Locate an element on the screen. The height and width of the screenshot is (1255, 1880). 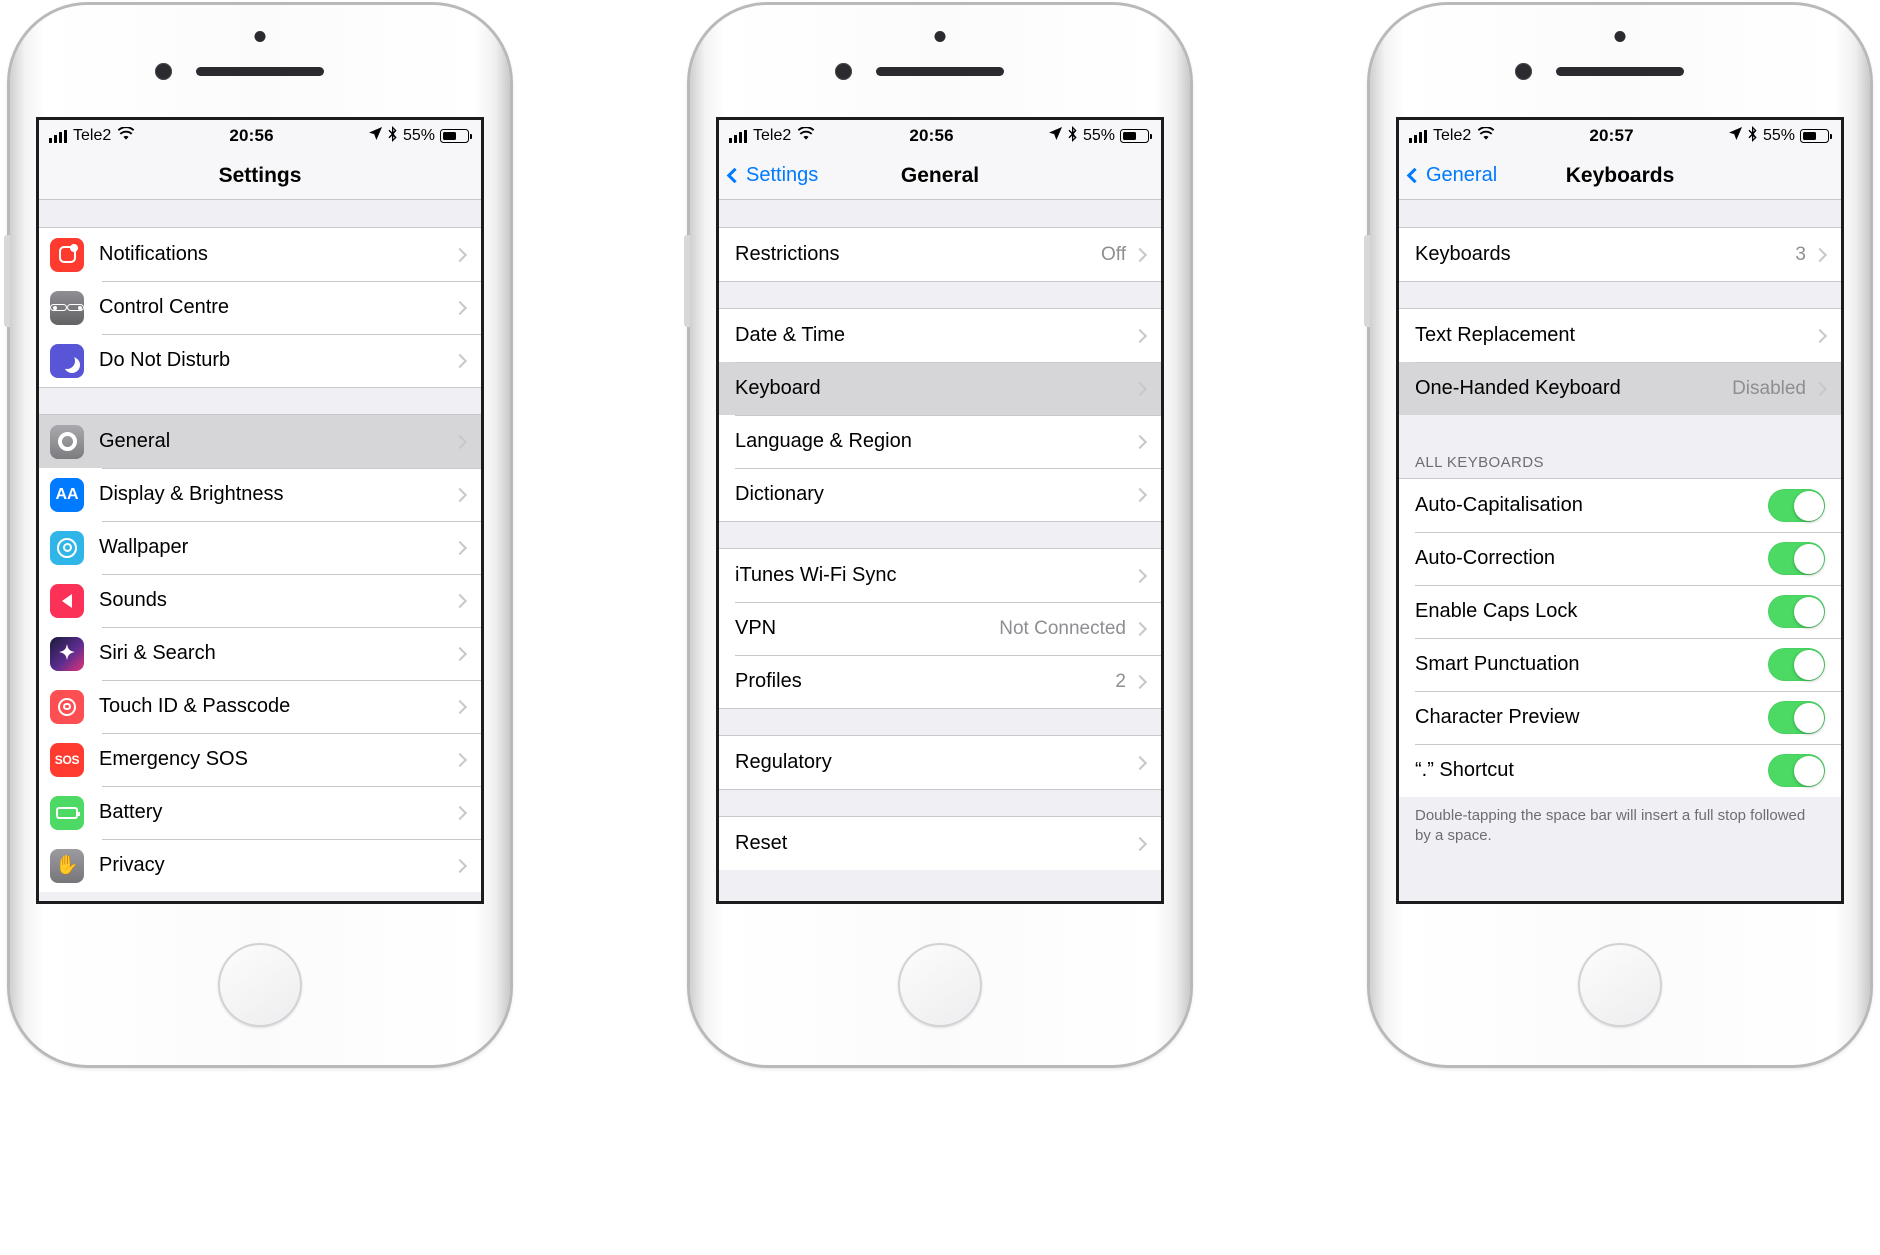
nav-bar: Settings General is located at coordinates (940, 176).